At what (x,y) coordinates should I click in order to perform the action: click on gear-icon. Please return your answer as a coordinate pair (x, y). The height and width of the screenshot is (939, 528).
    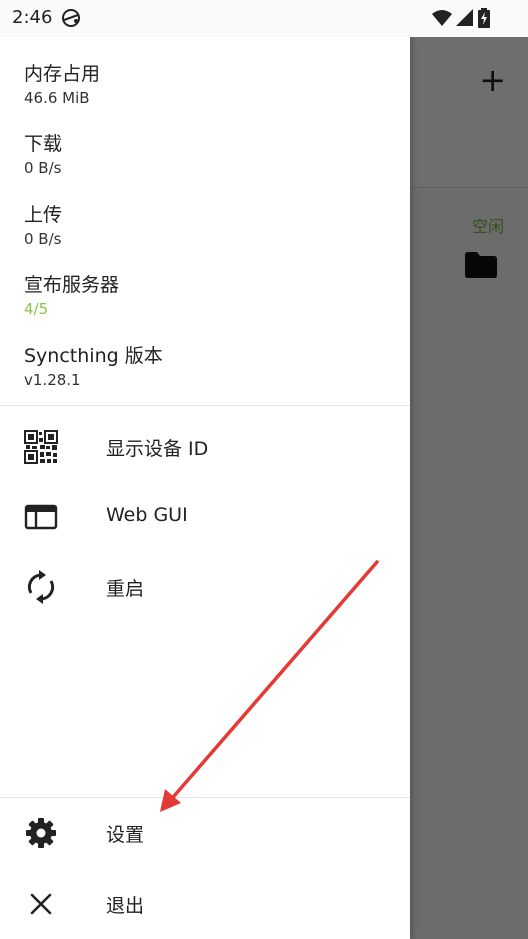
    Looking at the image, I should click on (41, 833).